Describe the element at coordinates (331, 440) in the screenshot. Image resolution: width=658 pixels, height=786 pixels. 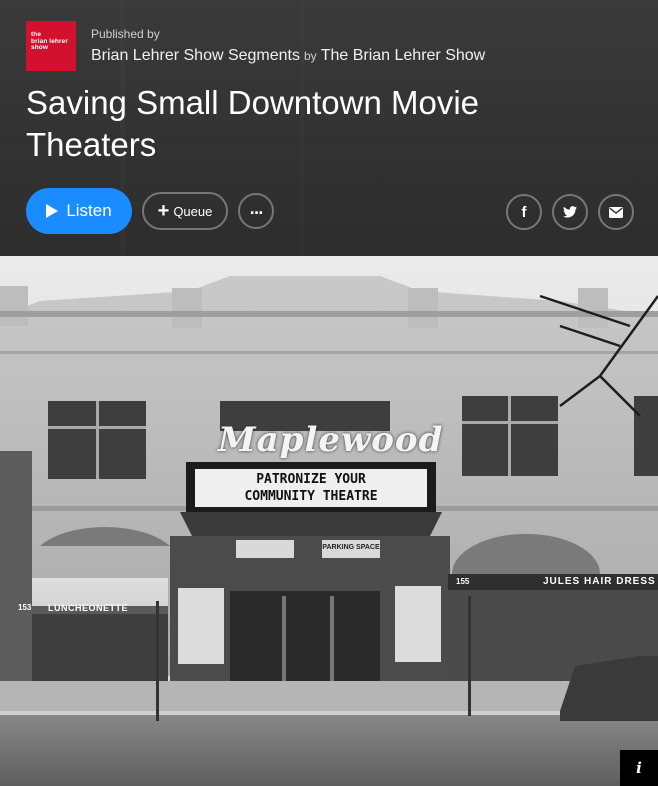
I see `marquee-sign: Maplewood` at that location.